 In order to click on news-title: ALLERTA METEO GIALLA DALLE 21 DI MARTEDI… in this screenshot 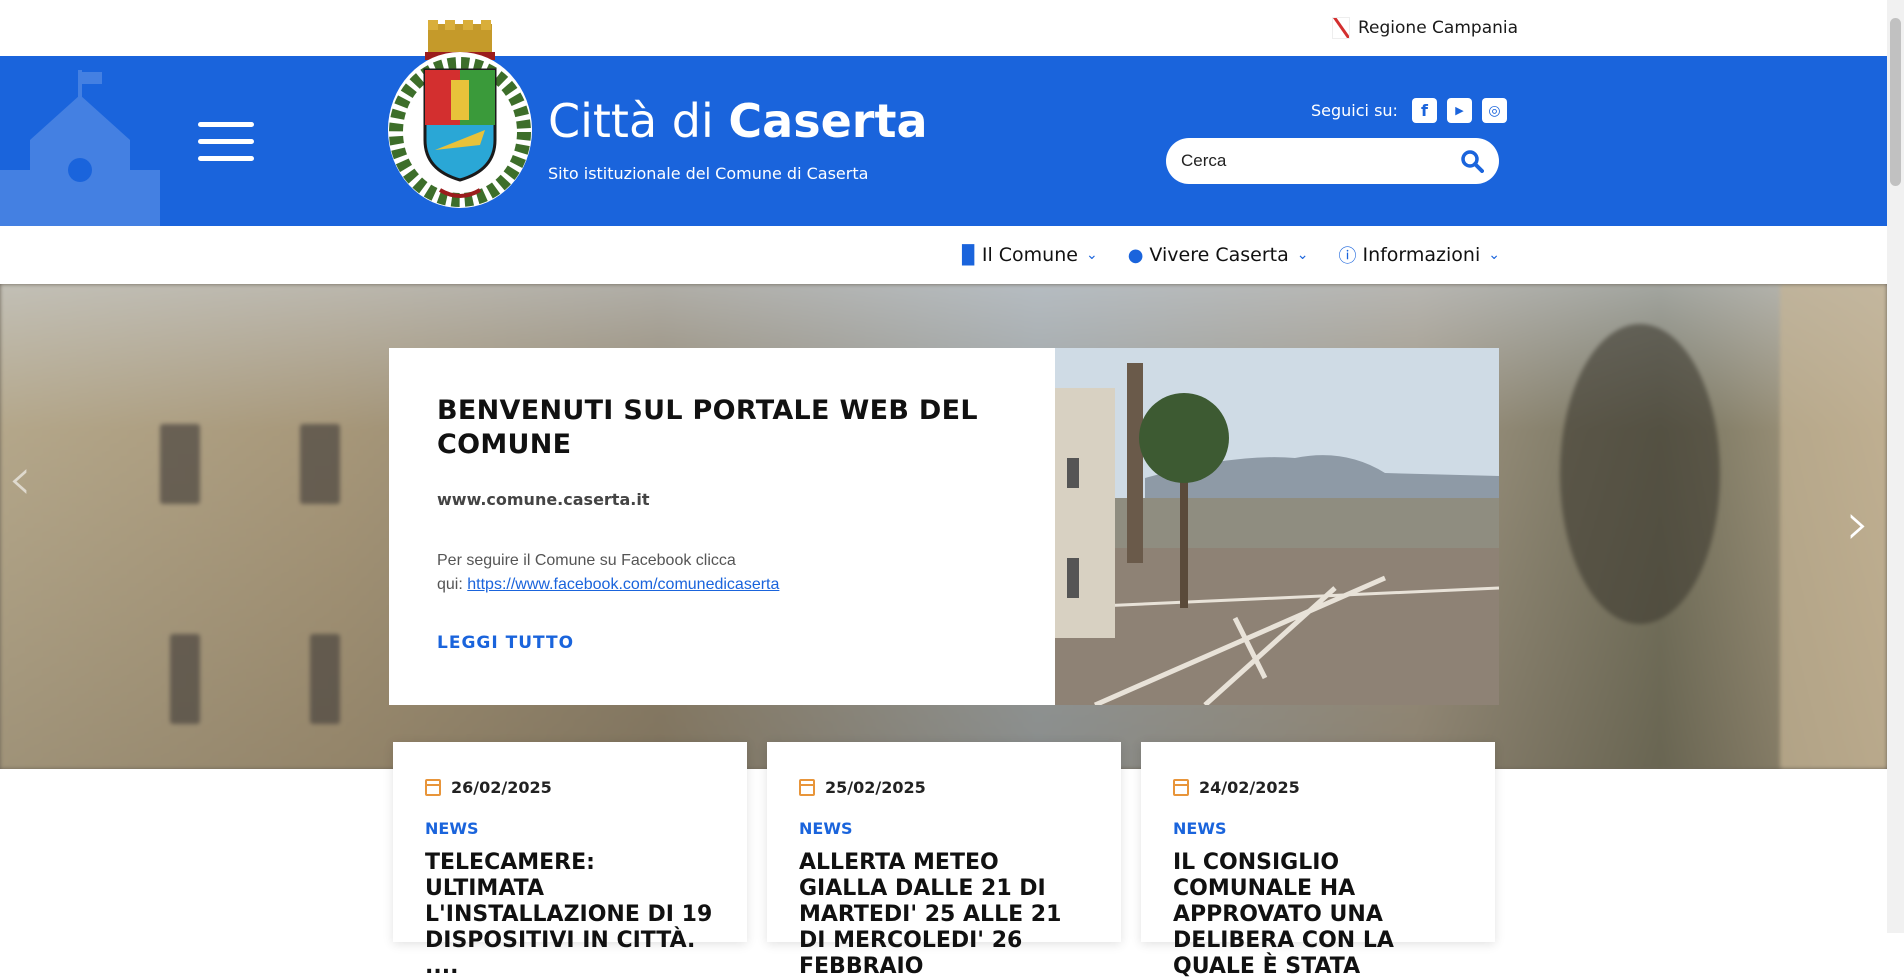, I will do `click(944, 915)`.